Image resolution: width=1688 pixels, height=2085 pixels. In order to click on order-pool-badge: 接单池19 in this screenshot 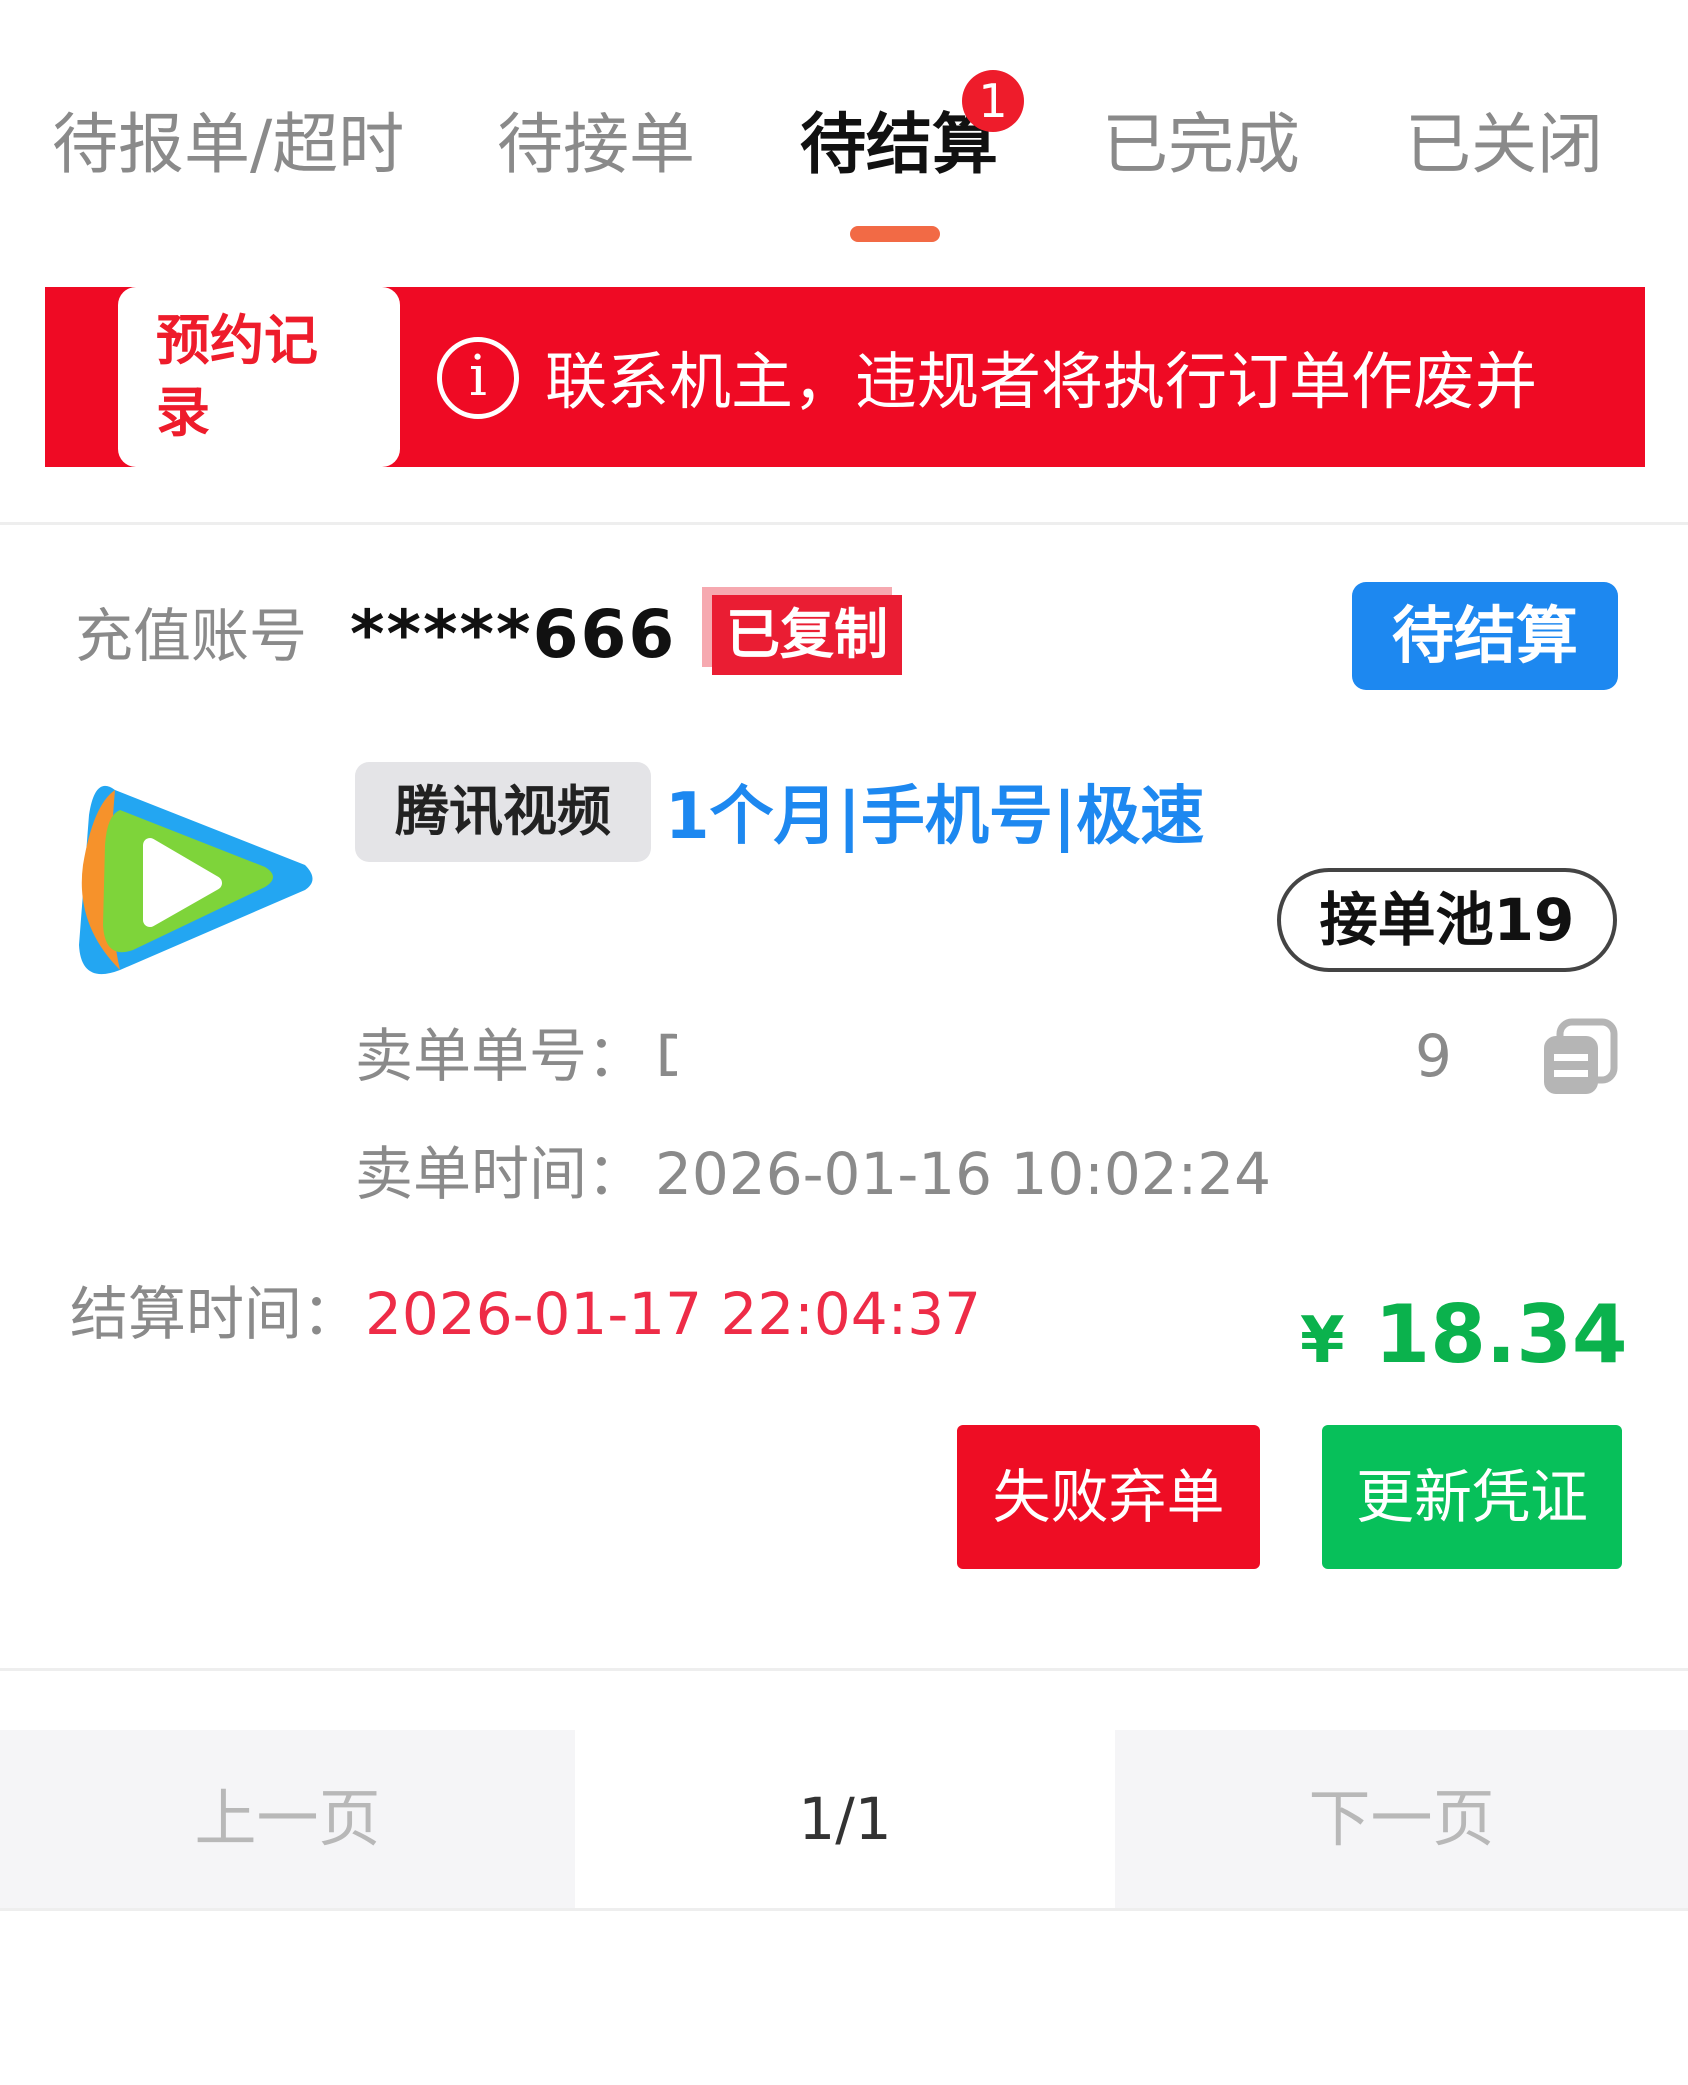, I will do `click(1447, 920)`.